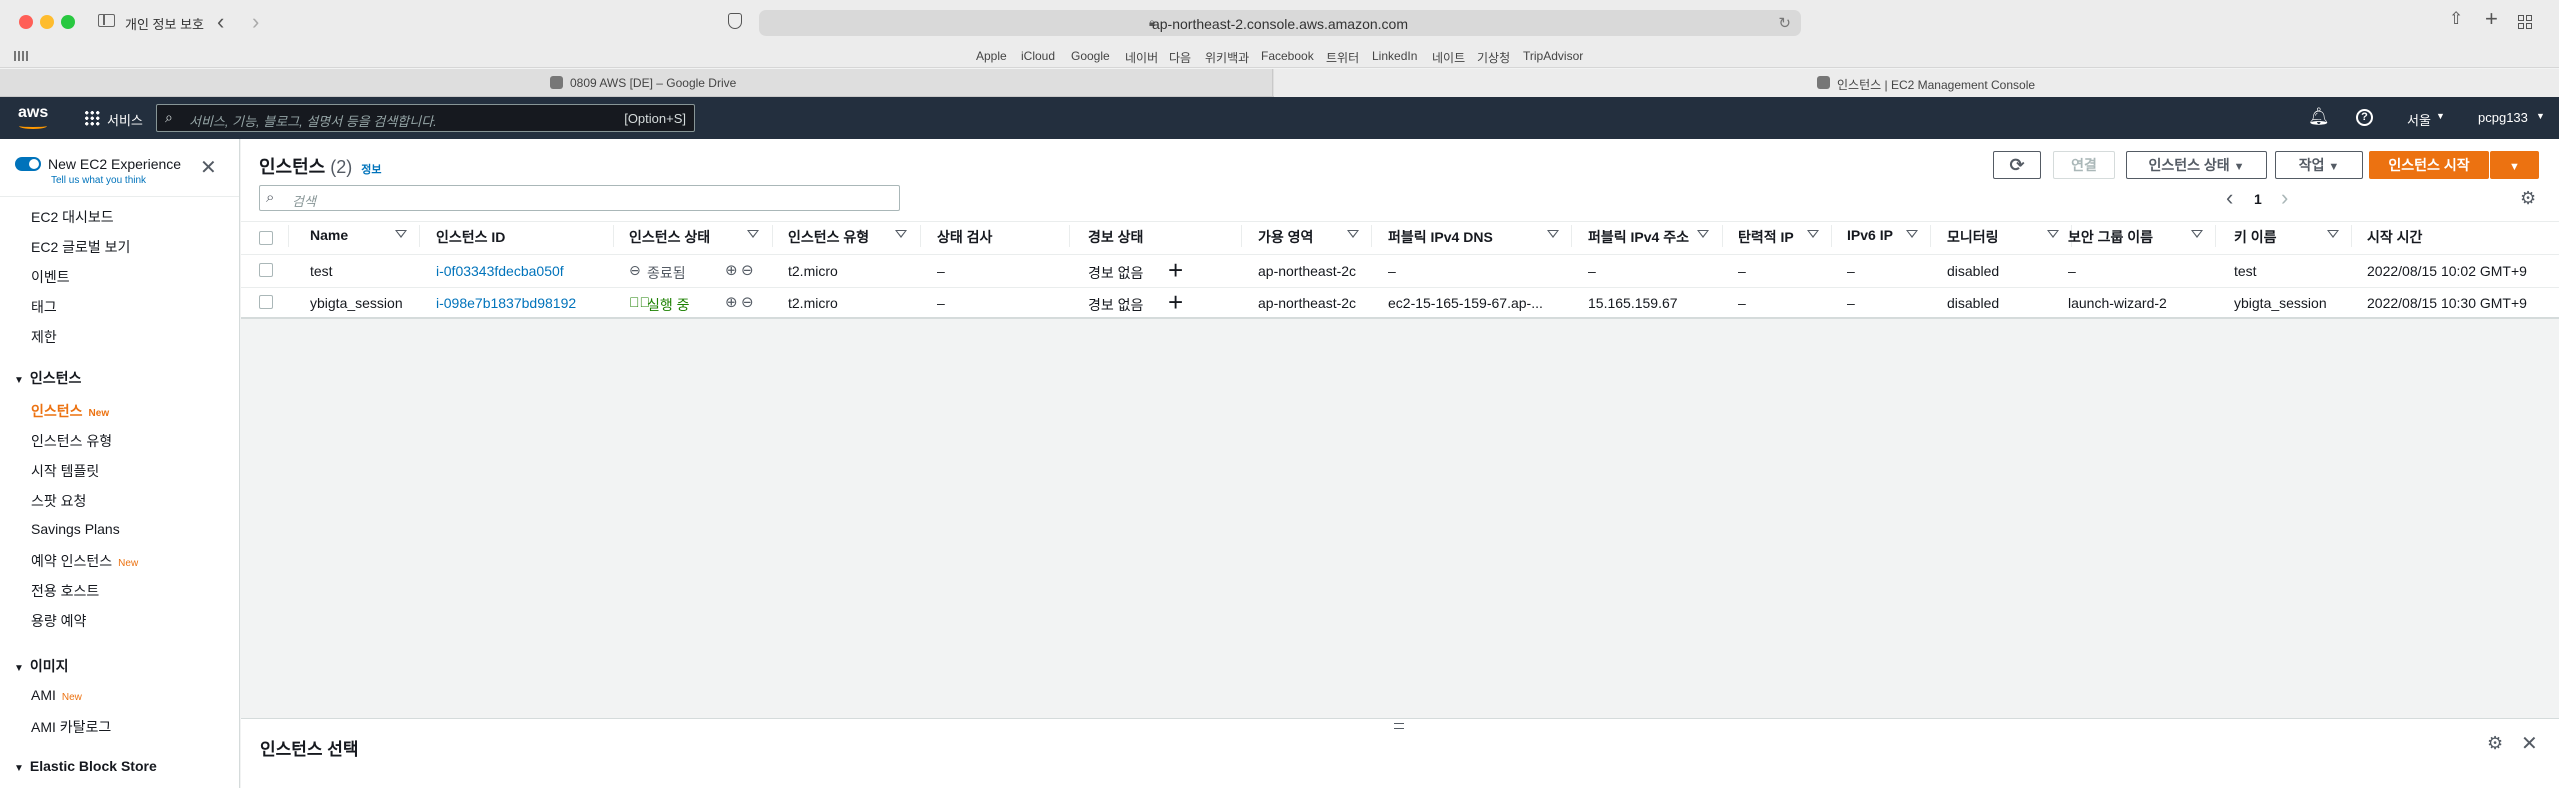  I want to click on col-header-public-dns: 퍼블릭 IPv4 DNS, so click(1440, 237).